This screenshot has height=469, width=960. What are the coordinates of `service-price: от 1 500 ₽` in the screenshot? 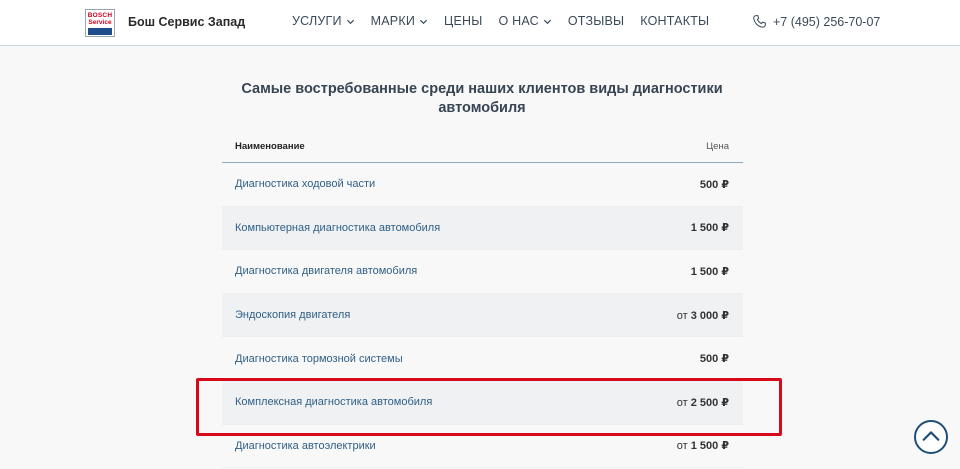 It's located at (703, 445).